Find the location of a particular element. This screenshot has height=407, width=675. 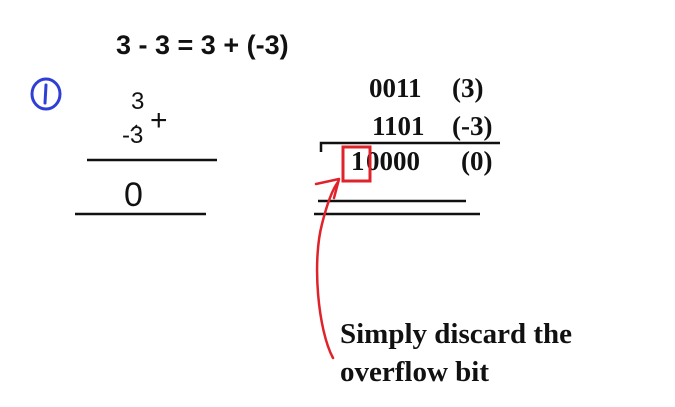

annotation-arrow is located at coordinates (327, 270).